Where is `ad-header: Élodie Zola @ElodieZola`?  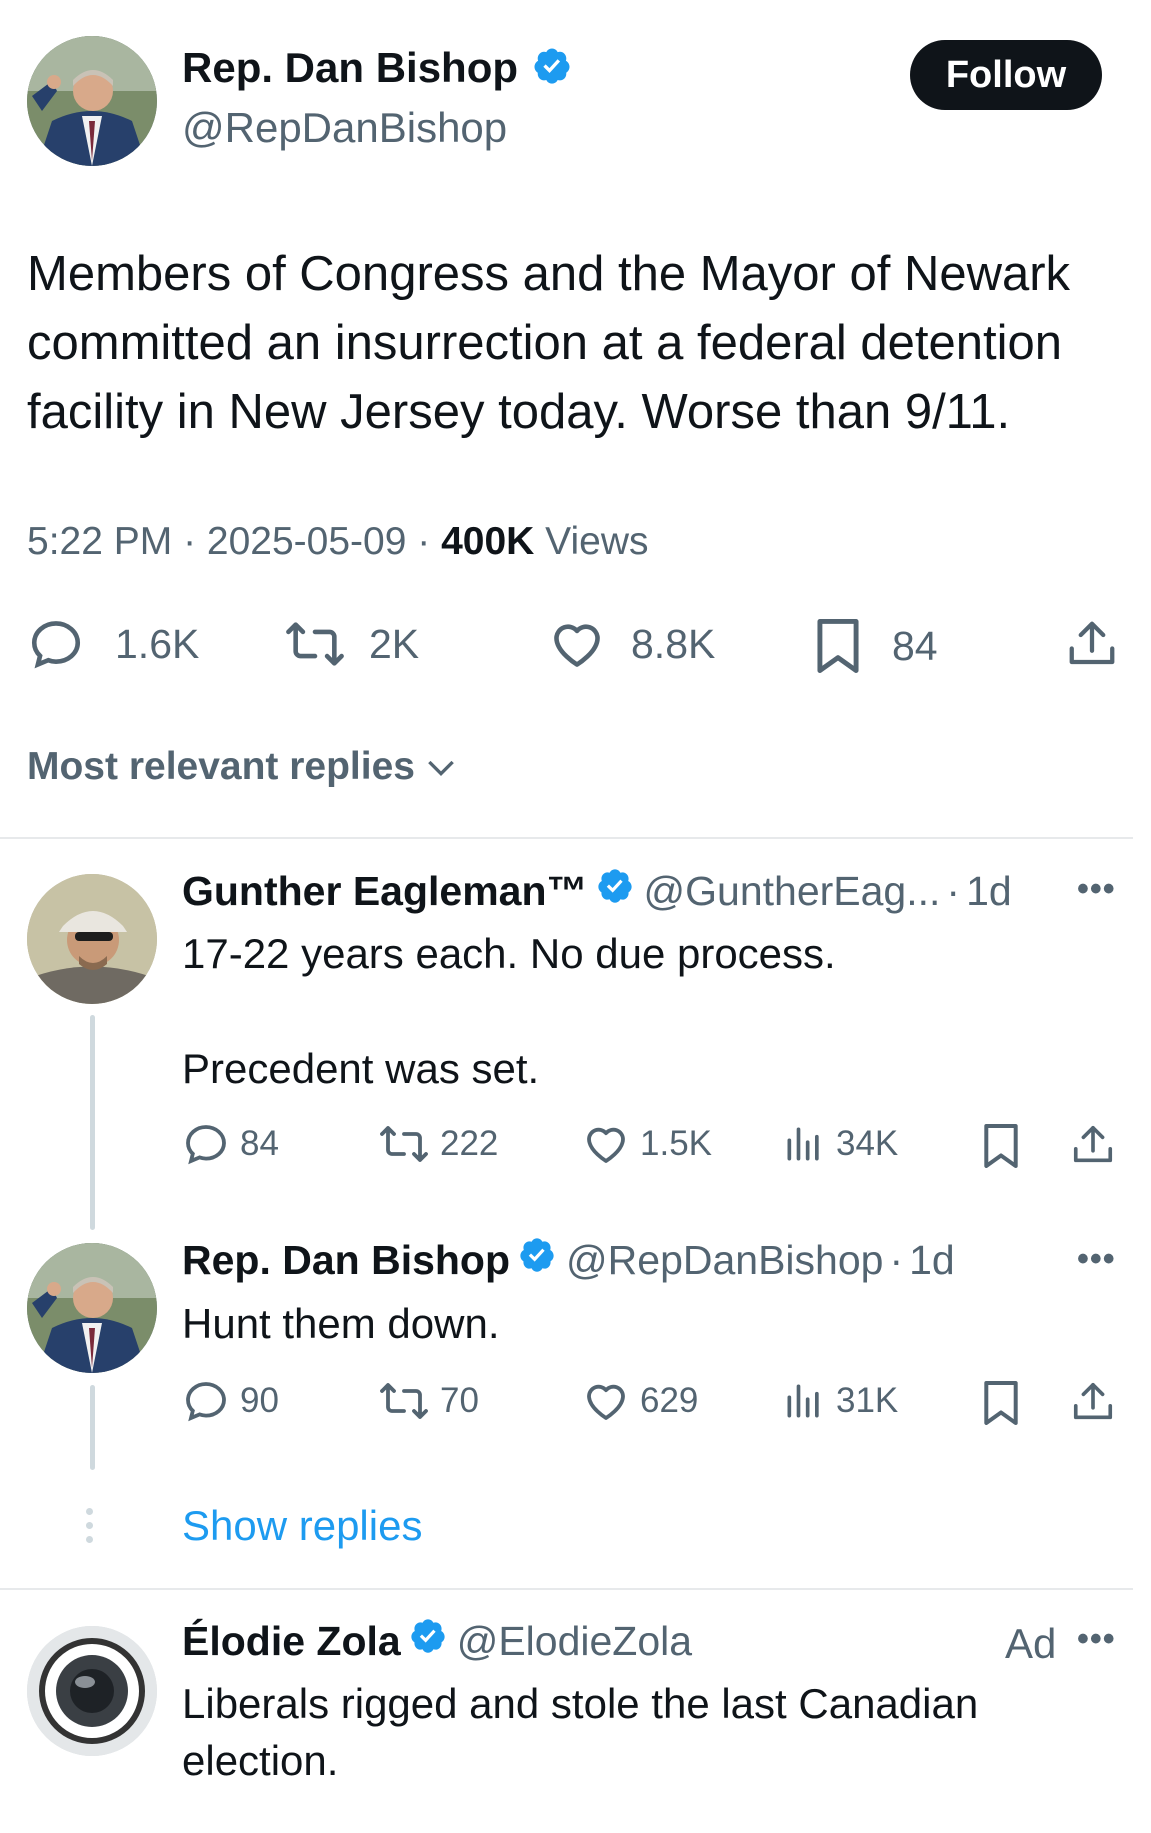
ad-header: Élodie Zola @ElodieZola is located at coordinates (437, 1641).